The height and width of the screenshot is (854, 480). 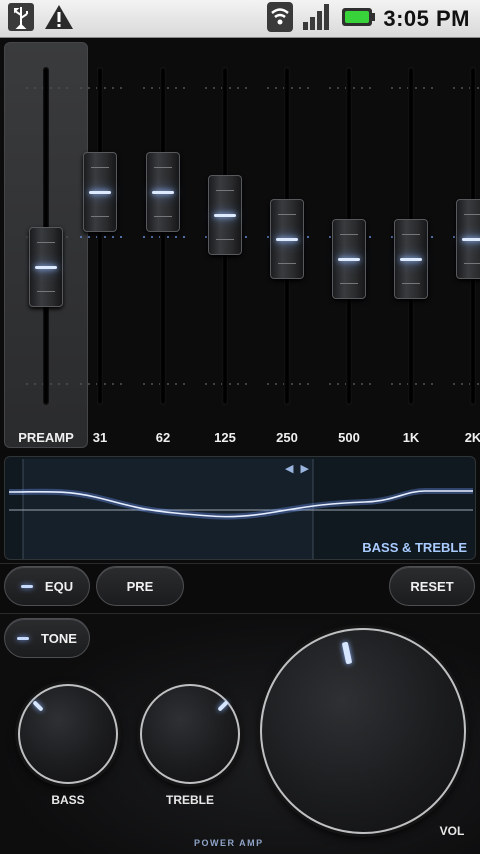 I want to click on eq-band-31: 31, so click(x=100, y=245).